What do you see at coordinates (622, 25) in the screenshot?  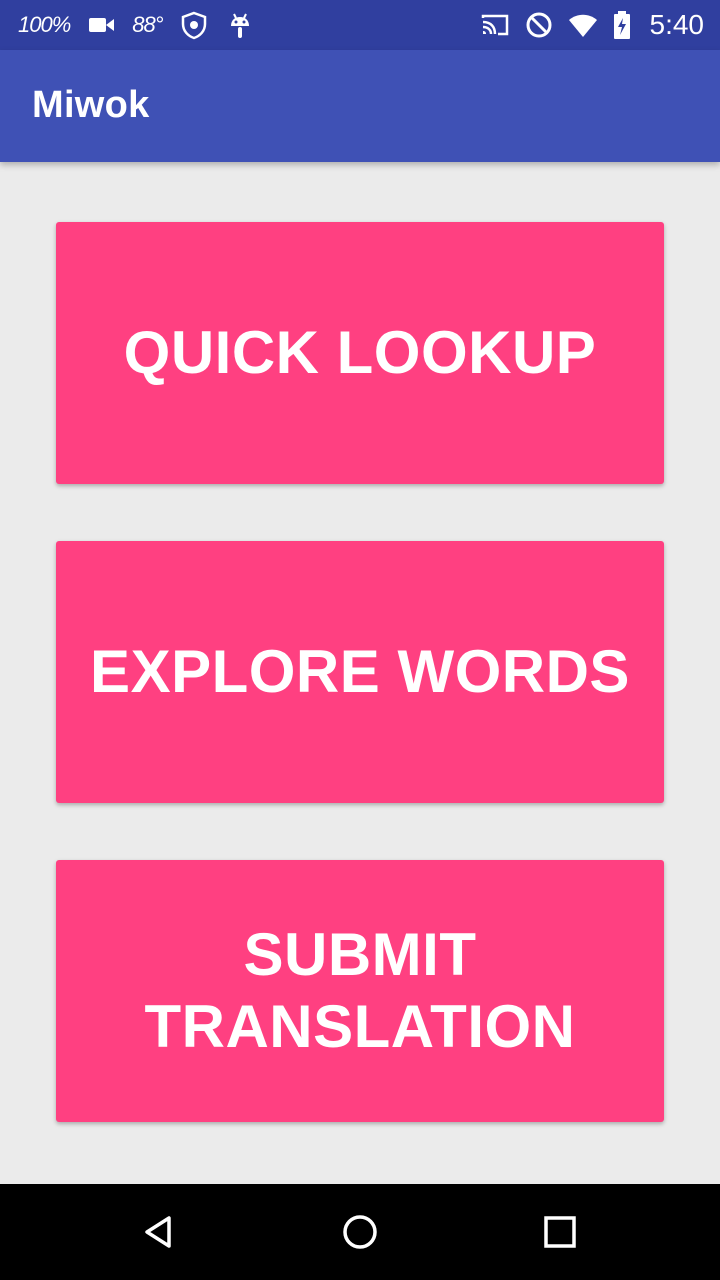 I see `battery-charging-icon` at bounding box center [622, 25].